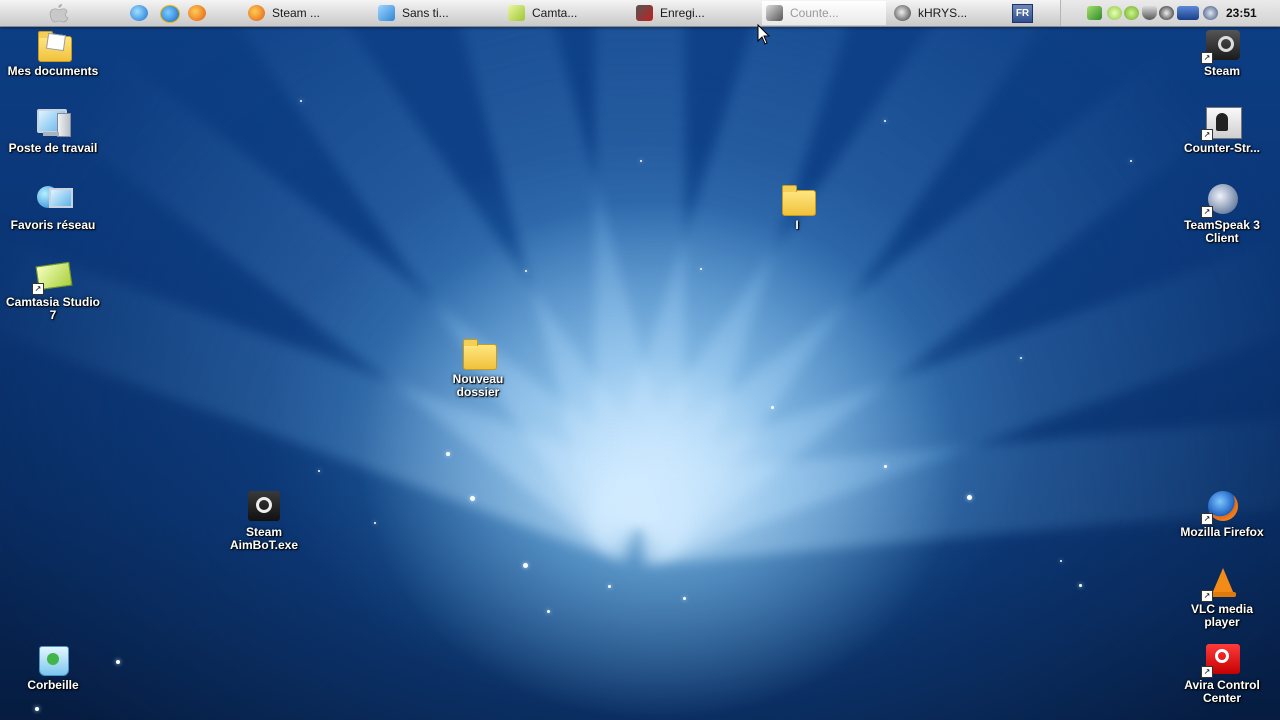 Image resolution: width=1280 pixels, height=720 pixels. Describe the element at coordinates (1210, 13) in the screenshot. I see `teamspeak-tray-icon` at that location.